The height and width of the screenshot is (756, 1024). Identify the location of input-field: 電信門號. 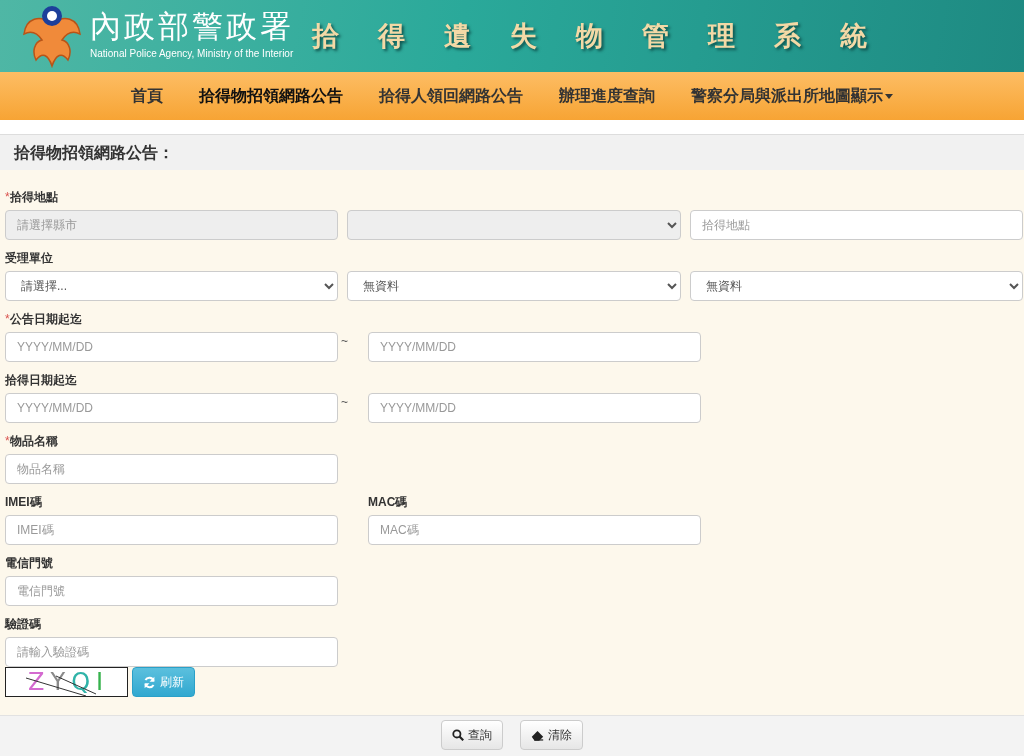
(171, 591).